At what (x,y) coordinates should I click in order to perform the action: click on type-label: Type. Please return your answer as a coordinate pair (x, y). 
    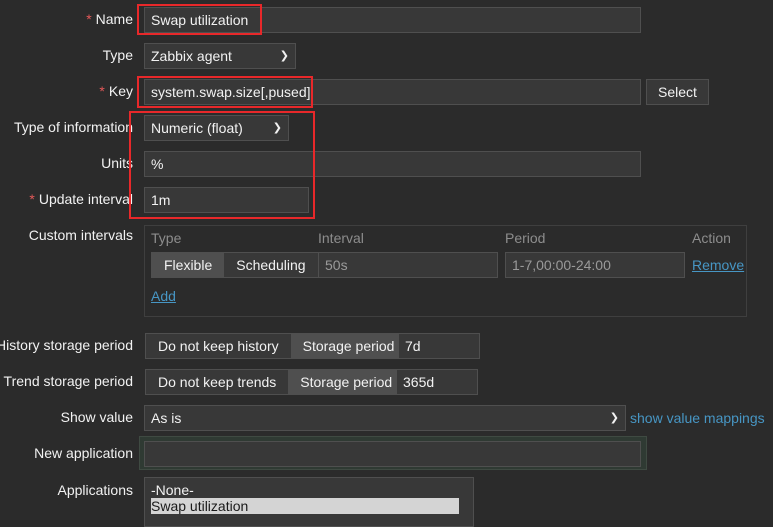
    Looking at the image, I should click on (117, 55).